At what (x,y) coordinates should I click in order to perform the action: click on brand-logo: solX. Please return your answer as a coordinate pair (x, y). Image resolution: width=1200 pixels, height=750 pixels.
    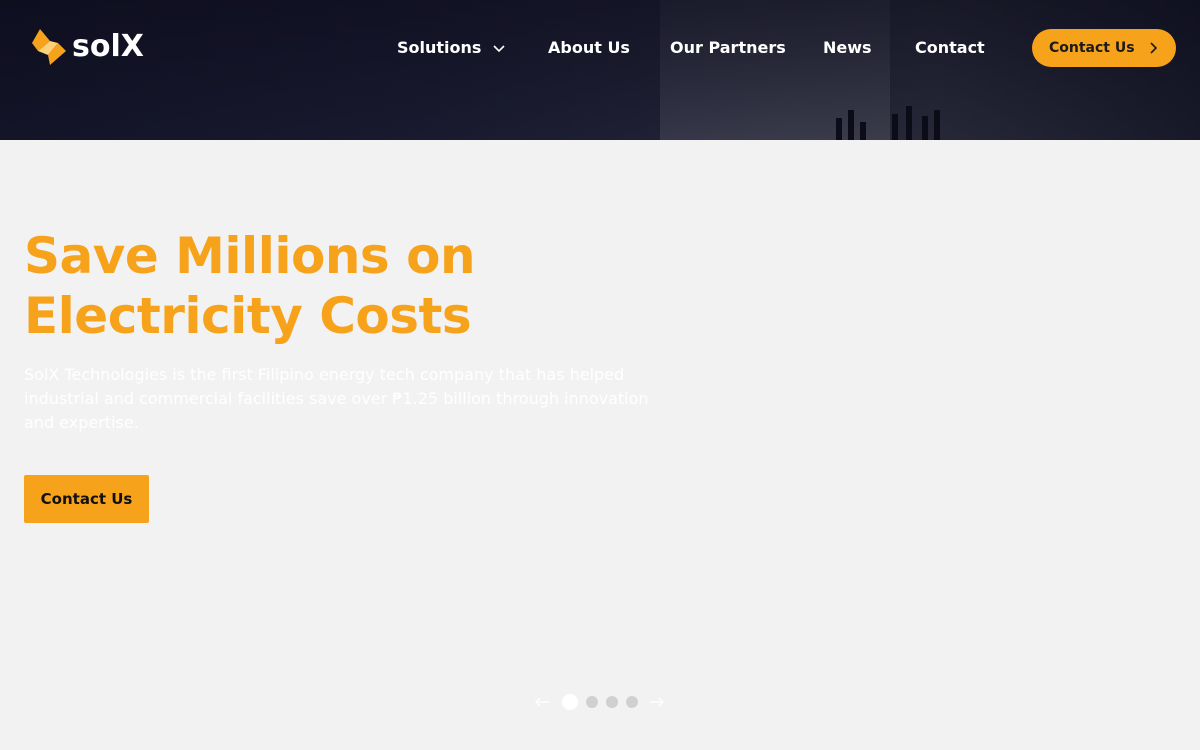
    Looking at the image, I should click on (87, 47).